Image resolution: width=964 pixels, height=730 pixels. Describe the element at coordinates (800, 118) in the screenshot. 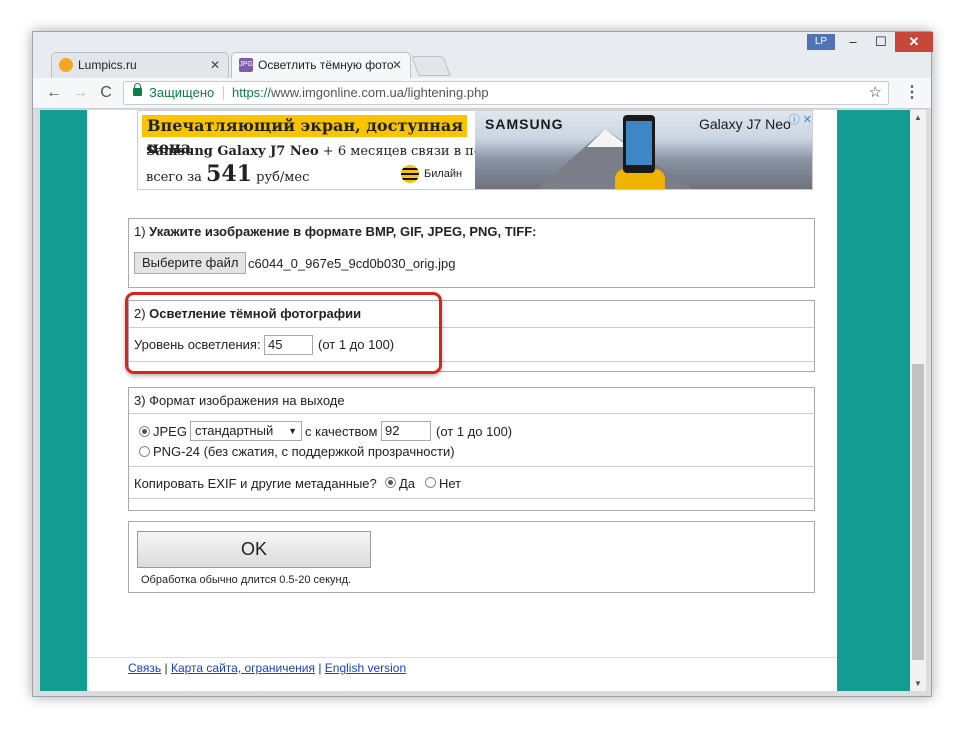

I see `ad-close-icon: ⓘ ✕` at that location.